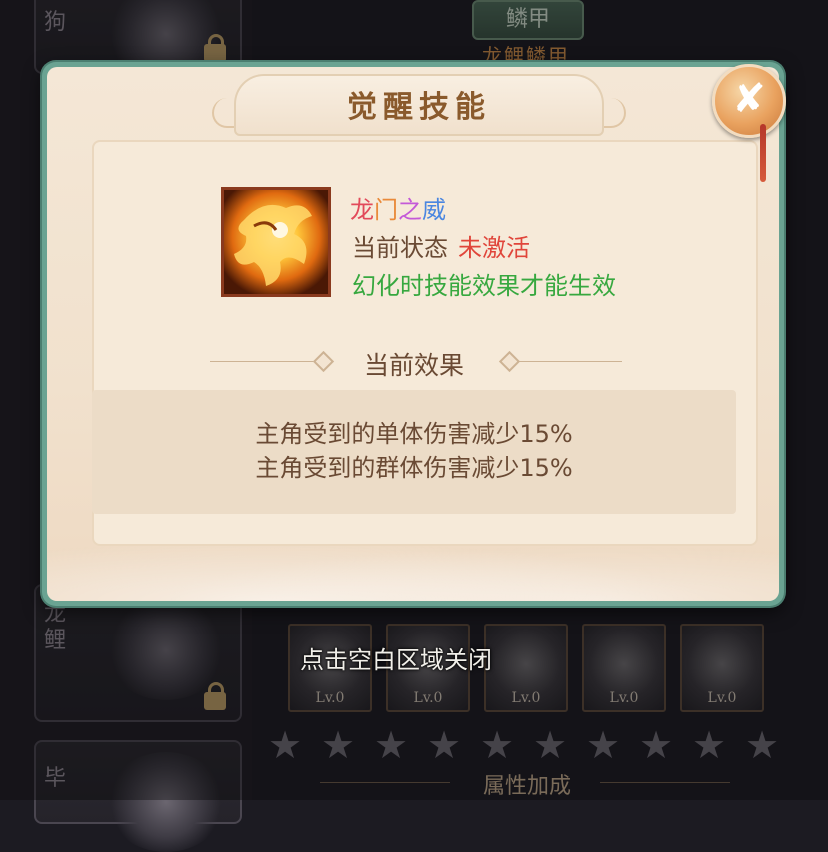  I want to click on skill-name-char: 之, so click(410, 210).